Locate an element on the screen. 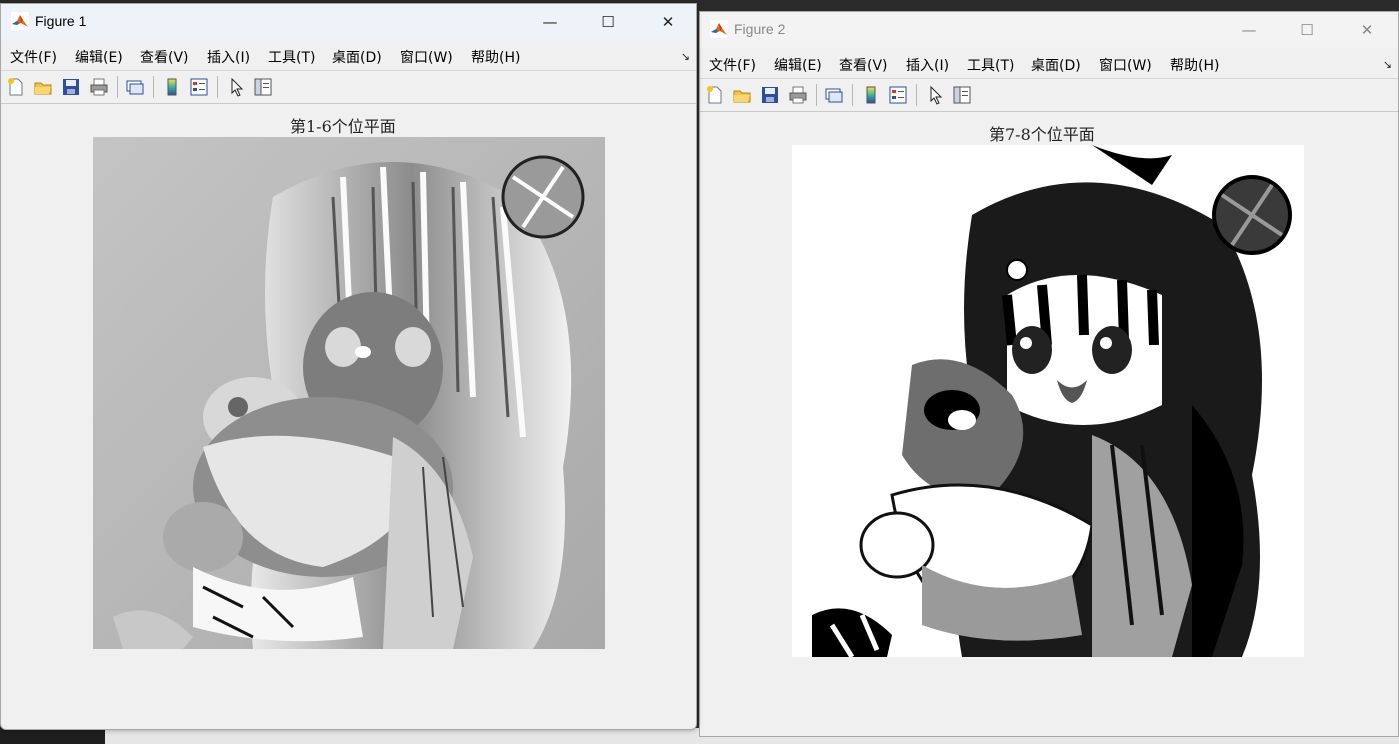 This screenshot has width=1399, height=744. title-bar: Figure 2 — ☐ ✕ is located at coordinates (1049, 30).